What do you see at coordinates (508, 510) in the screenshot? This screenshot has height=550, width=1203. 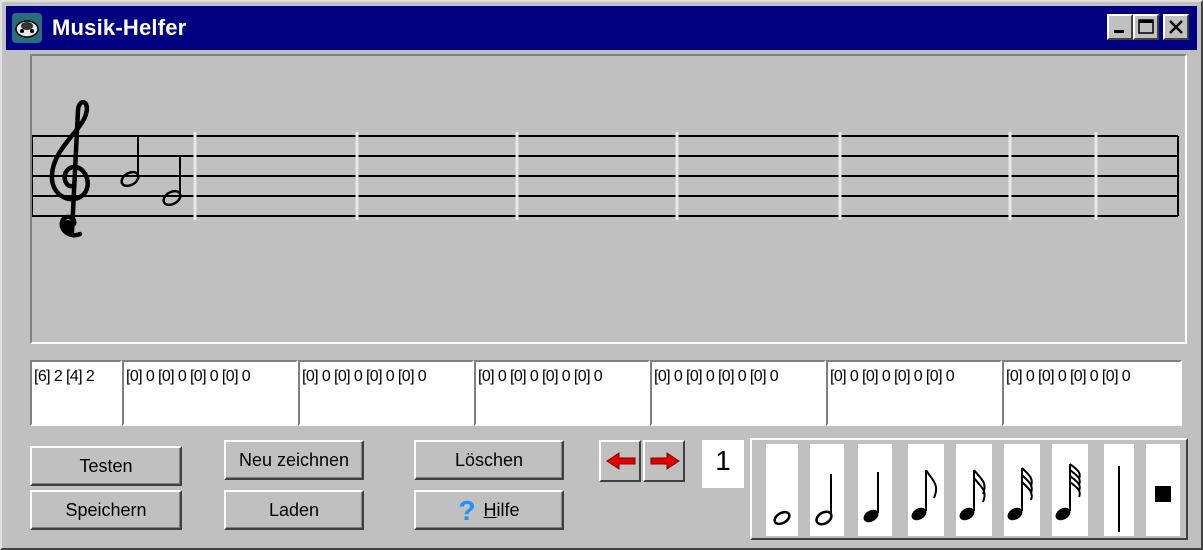 I see `help-label: ilfe` at bounding box center [508, 510].